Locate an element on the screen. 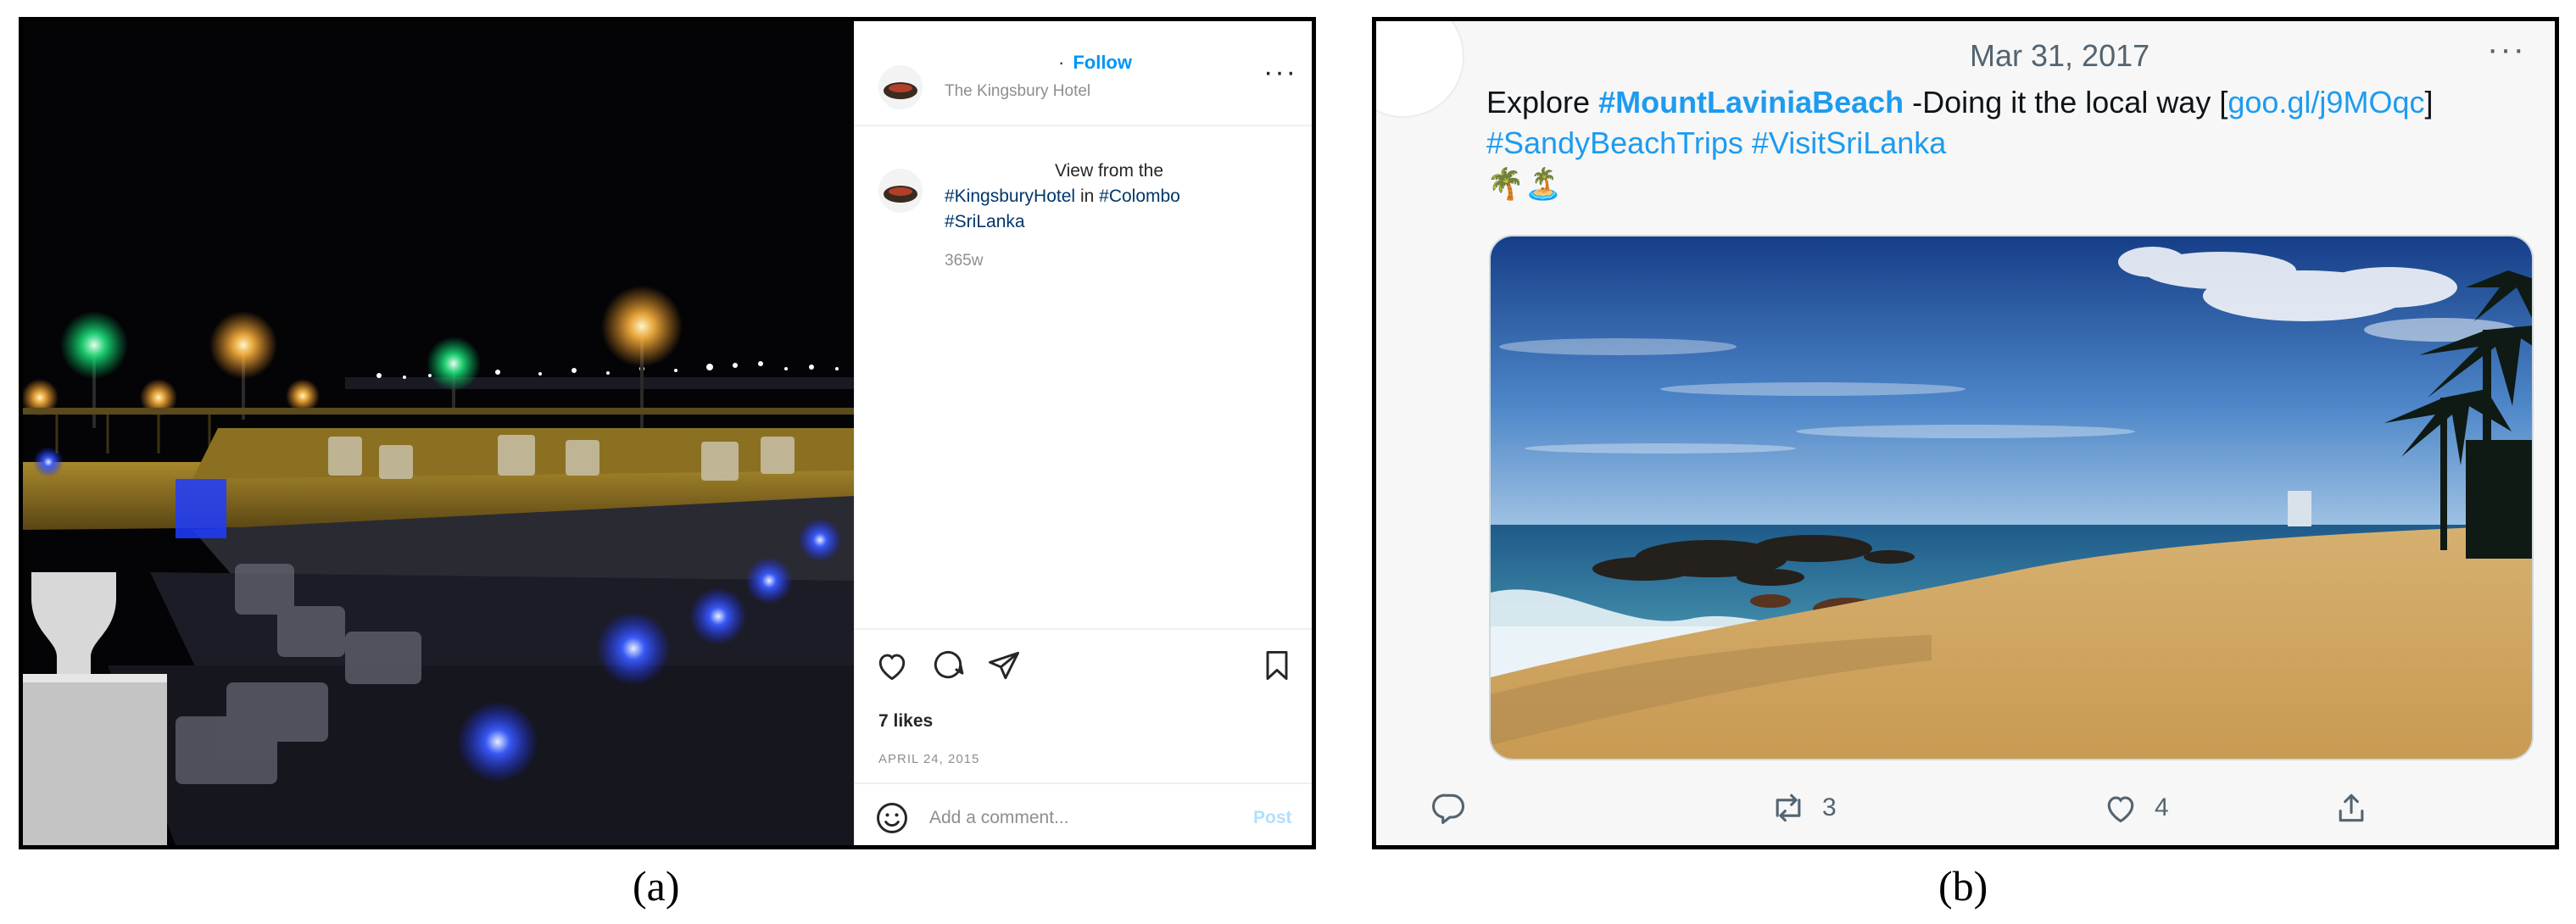 This screenshot has width=2576, height=924. post-header: · Follow The Kingsbury Hotel ··· is located at coordinates (1083, 73).